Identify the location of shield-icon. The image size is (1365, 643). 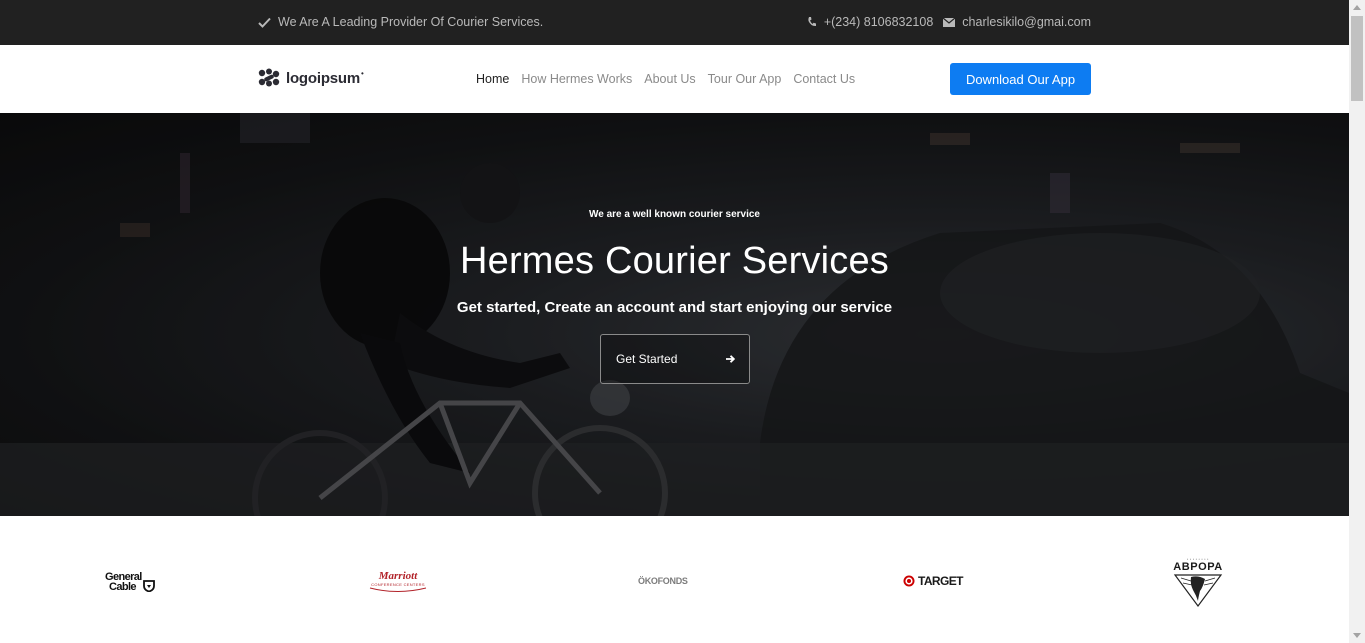
(148, 586).